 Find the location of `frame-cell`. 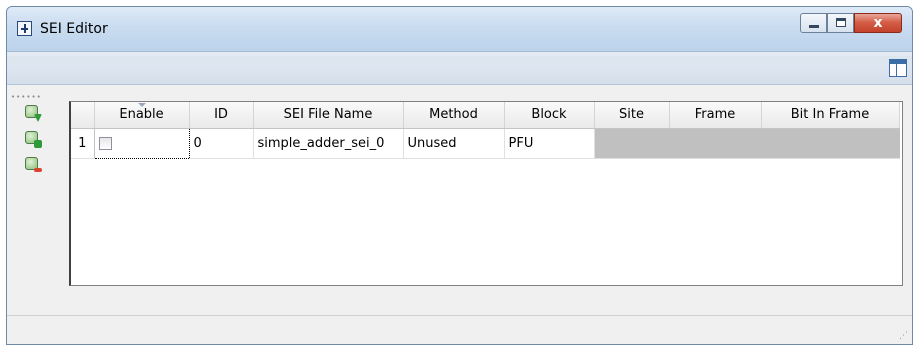

frame-cell is located at coordinates (715, 143).